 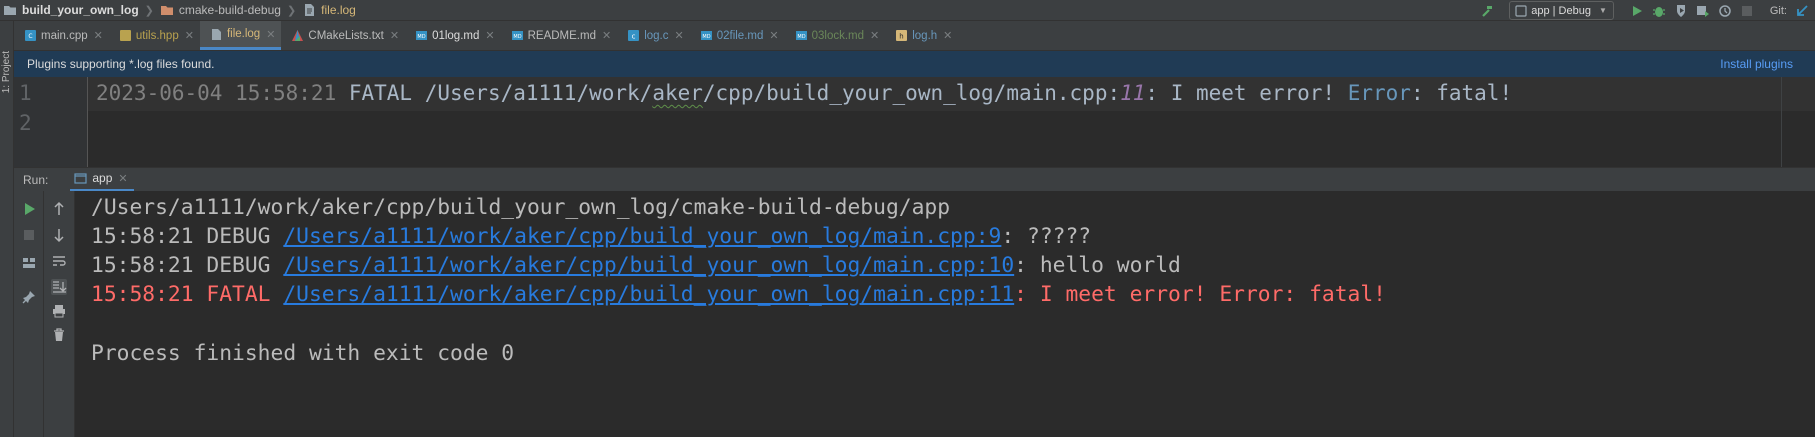 I want to click on tab-label: 02file.md, so click(x=740, y=35).